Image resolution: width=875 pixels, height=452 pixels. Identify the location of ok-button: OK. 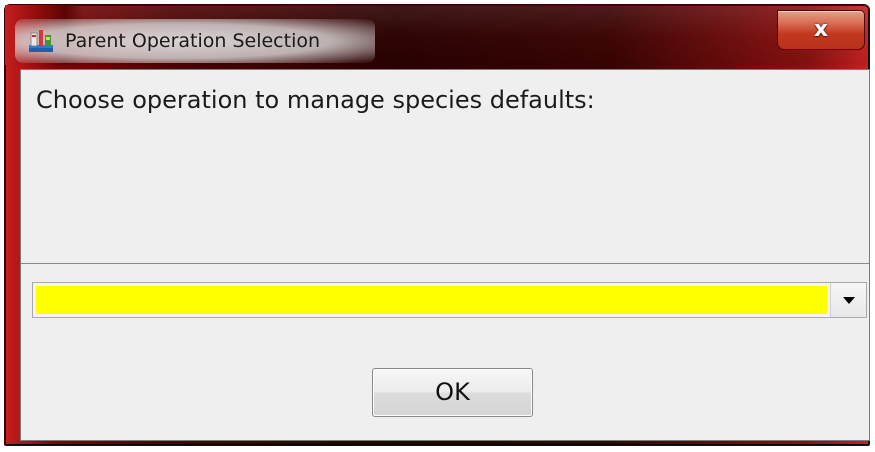
(452, 392).